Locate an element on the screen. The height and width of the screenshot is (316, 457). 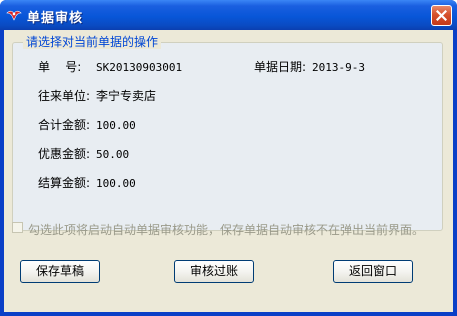
close-icon is located at coordinates (441, 15).